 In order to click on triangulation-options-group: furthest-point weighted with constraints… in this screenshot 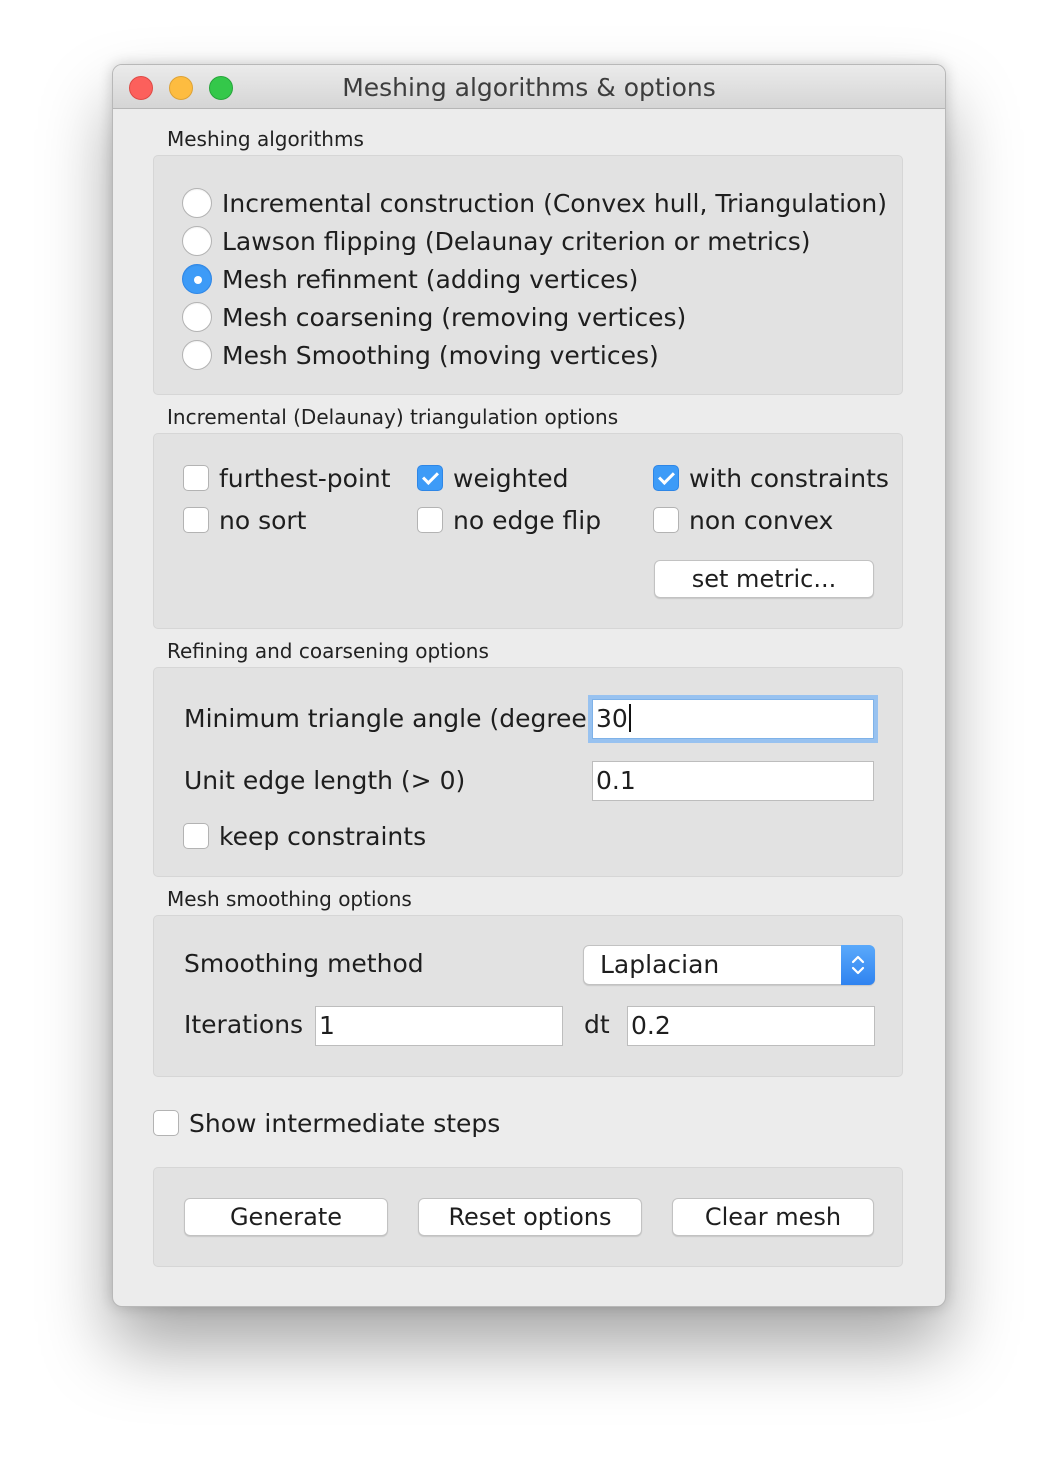, I will do `click(528, 531)`.